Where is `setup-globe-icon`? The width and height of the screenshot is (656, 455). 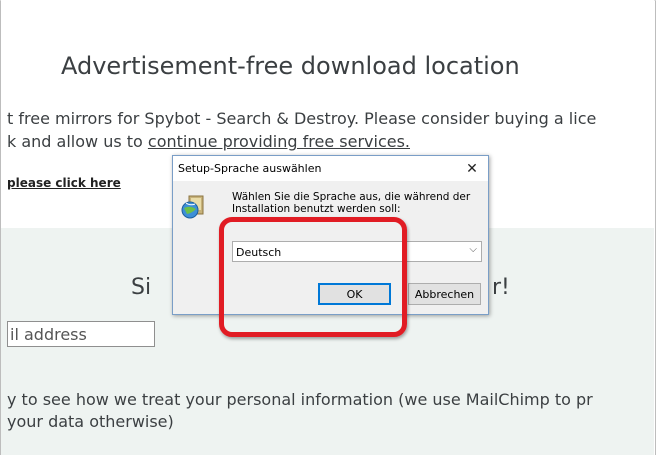
setup-globe-icon is located at coordinates (192, 207).